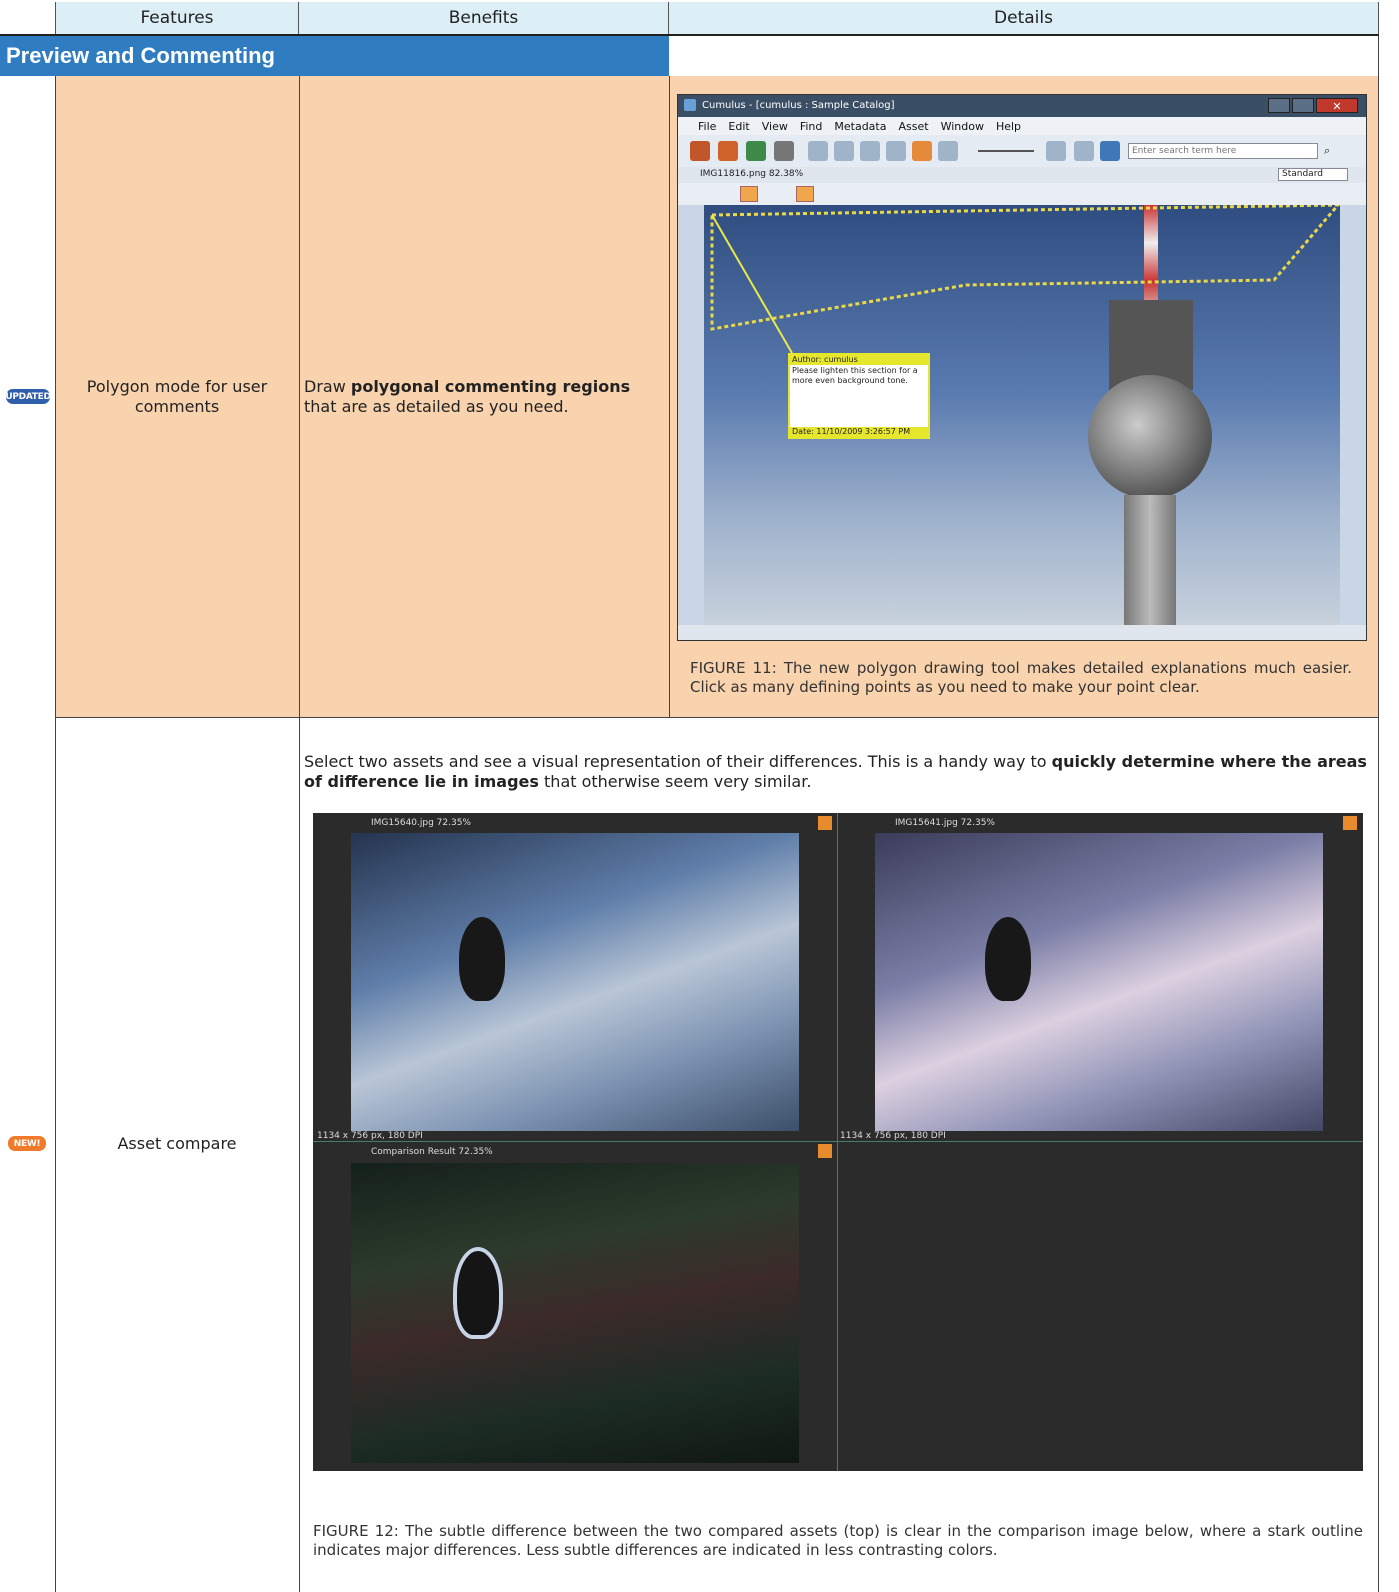 This screenshot has height=1592, width=1399. What do you see at coordinates (690, 105) in the screenshot?
I see `app-icon` at bounding box center [690, 105].